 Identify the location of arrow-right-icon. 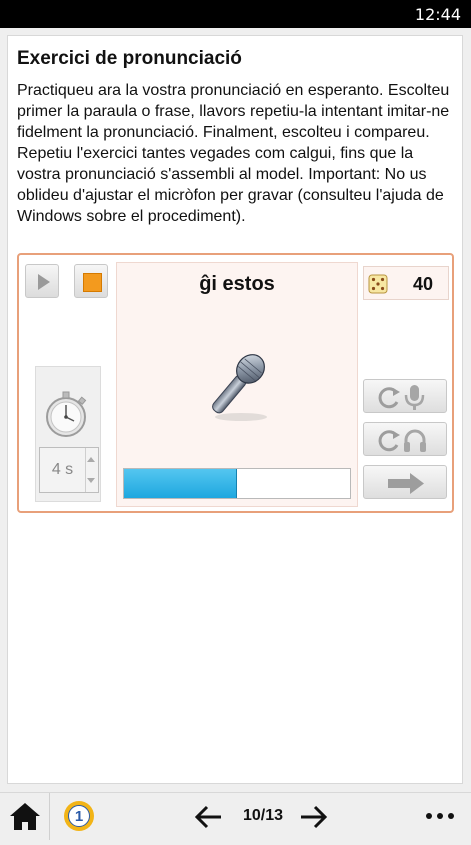
(406, 483).